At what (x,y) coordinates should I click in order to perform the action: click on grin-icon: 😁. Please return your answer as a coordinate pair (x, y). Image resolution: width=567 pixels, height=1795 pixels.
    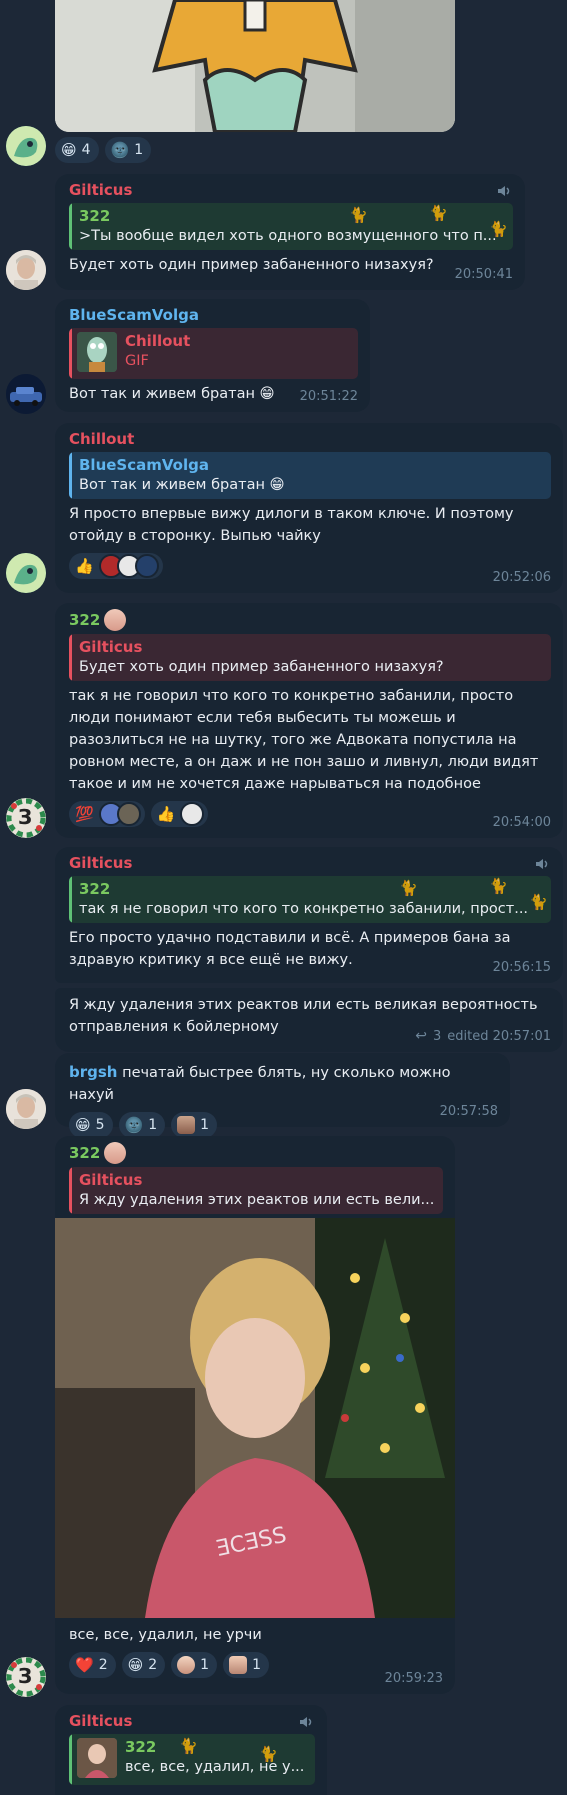
    Looking at the image, I should click on (83, 1124).